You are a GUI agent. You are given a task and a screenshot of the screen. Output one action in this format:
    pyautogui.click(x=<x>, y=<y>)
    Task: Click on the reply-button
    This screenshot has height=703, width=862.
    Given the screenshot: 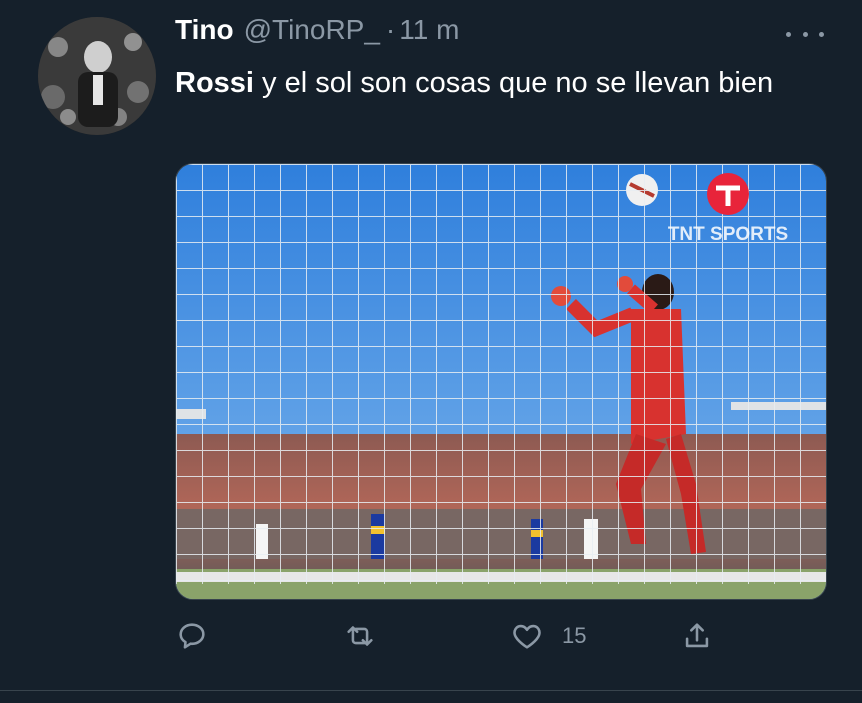 What is the action you would take?
    pyautogui.click(x=192, y=636)
    